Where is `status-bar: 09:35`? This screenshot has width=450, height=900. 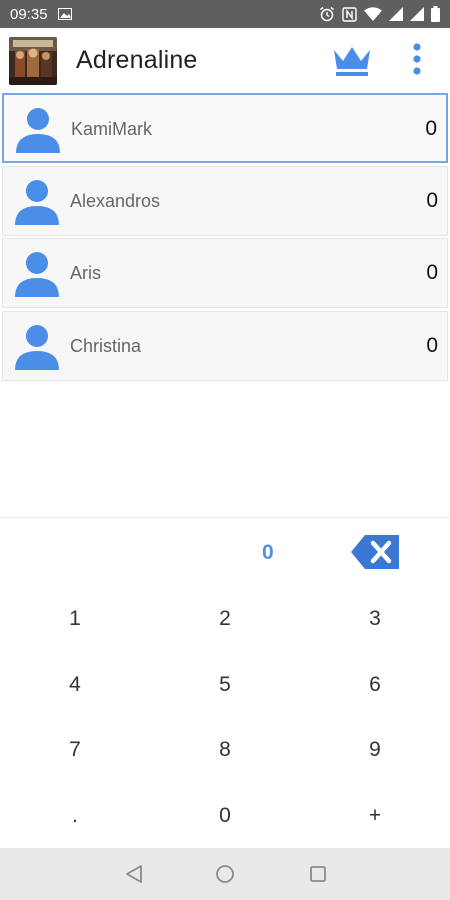
status-bar: 09:35 is located at coordinates (225, 14).